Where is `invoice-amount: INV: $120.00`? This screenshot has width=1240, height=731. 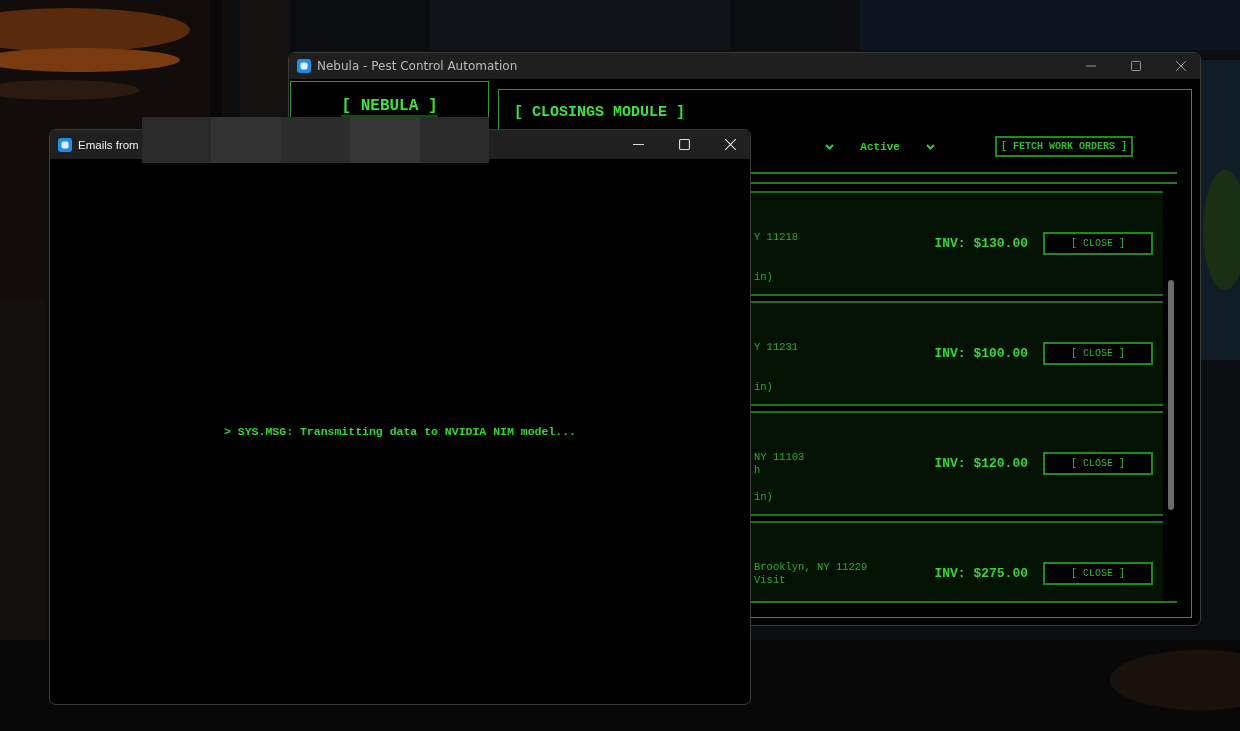 invoice-amount: INV: $120.00 is located at coordinates (981, 463).